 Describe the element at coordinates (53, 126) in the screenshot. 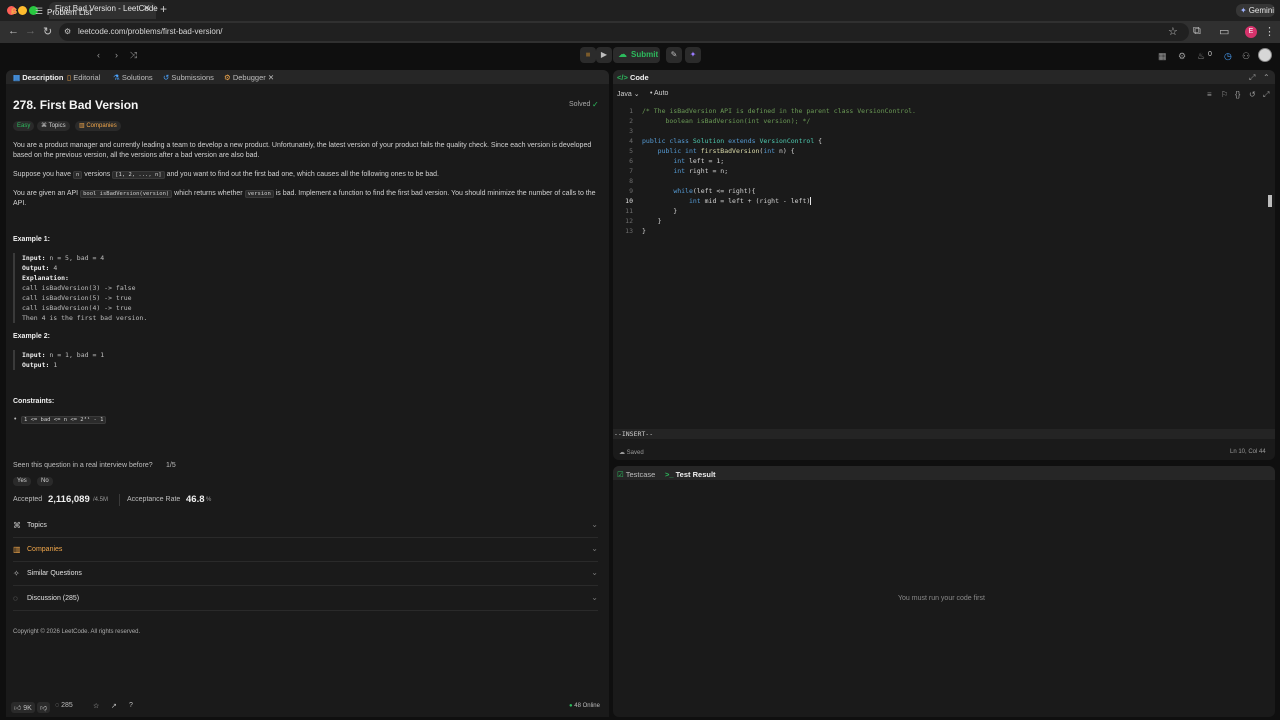

I see `topics-chip: ⌘ Topics` at that location.